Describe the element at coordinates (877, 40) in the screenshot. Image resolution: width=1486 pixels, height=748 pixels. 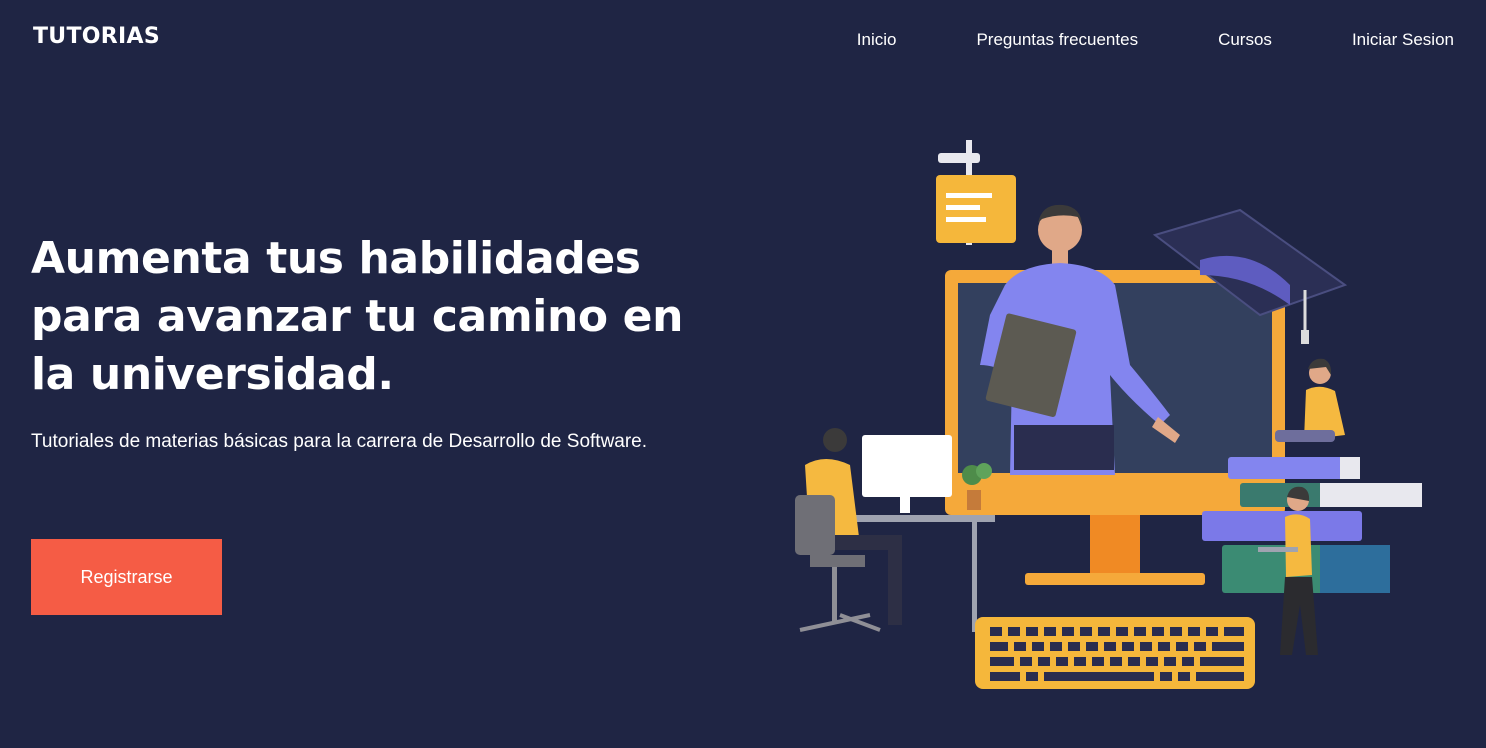
I see `nav-inicio: Inicio` at that location.